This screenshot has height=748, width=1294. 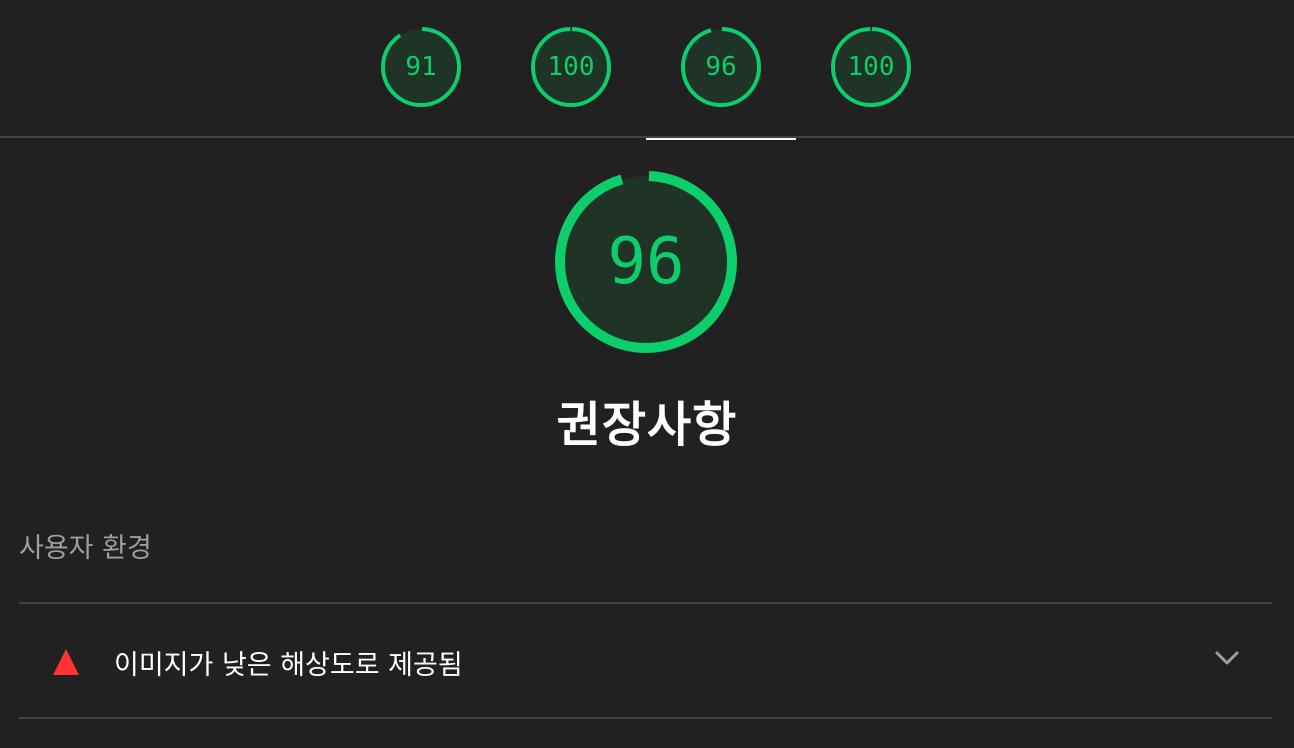 I want to click on tab-best-practices: 96, so click(x=721, y=70).